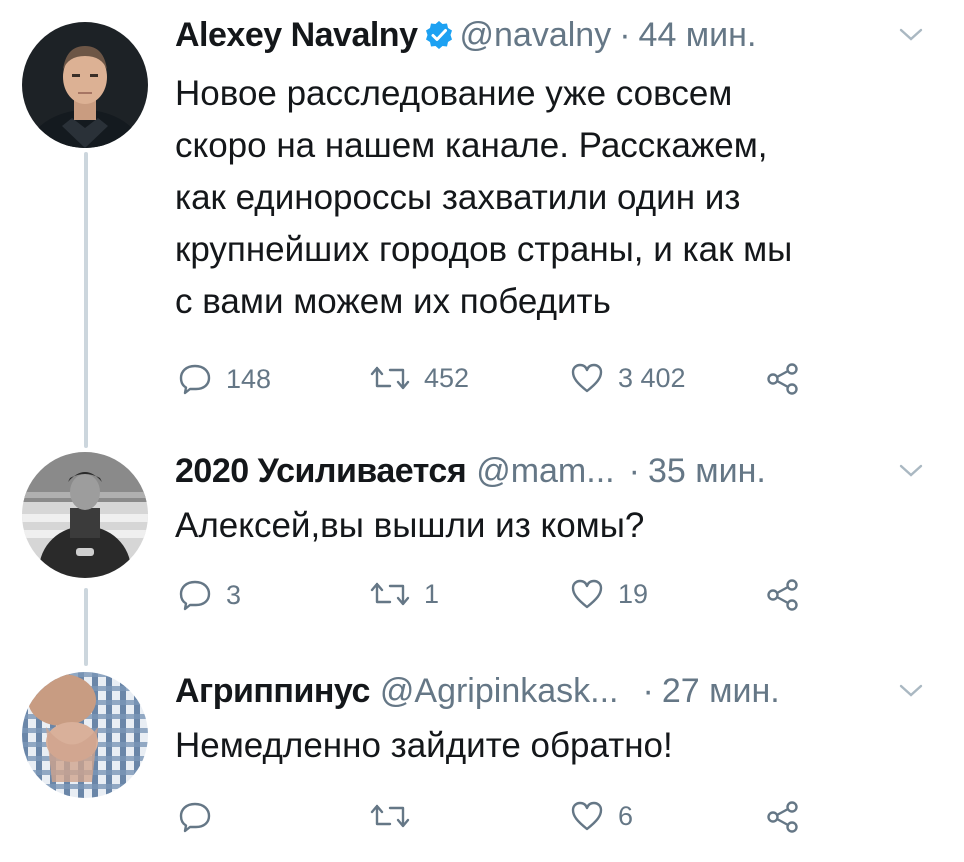 This screenshot has width=964, height=862. What do you see at coordinates (224, 379) in the screenshot?
I see `reply-button: 148` at bounding box center [224, 379].